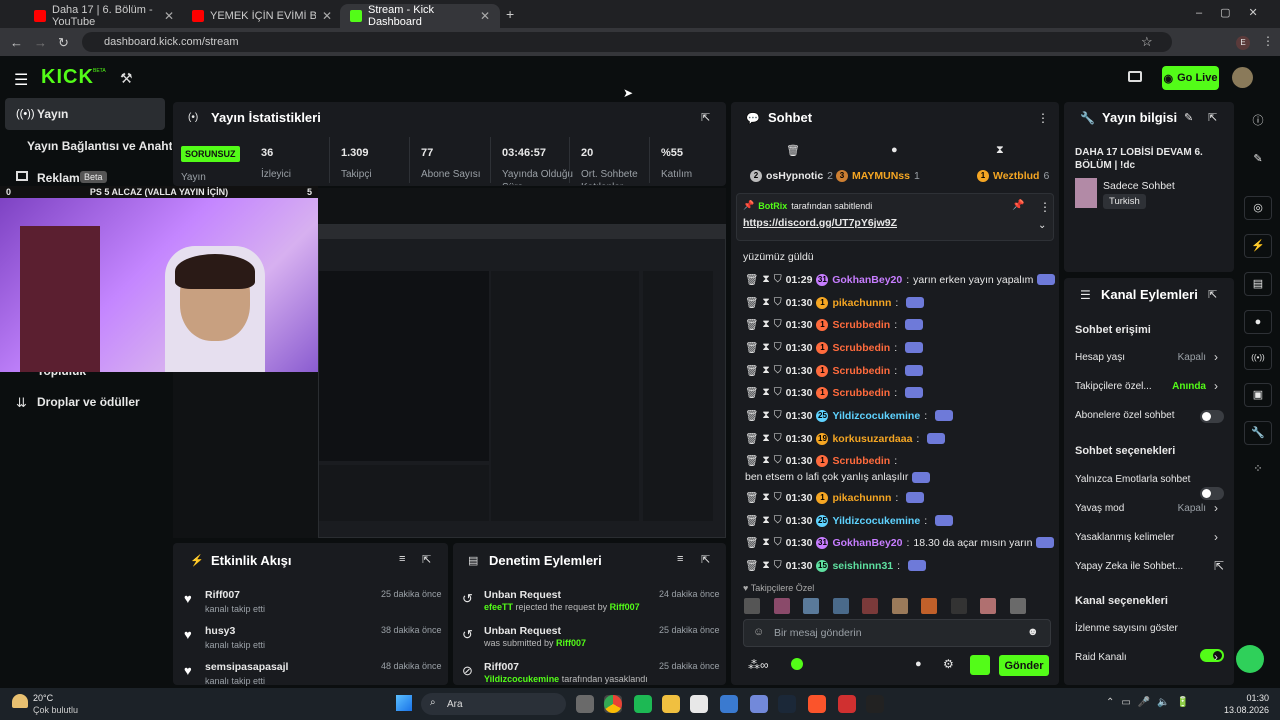  Describe the element at coordinates (88, 402) in the screenshot. I see `sidebar-item-droplar: Droplar ve ödüller` at that location.